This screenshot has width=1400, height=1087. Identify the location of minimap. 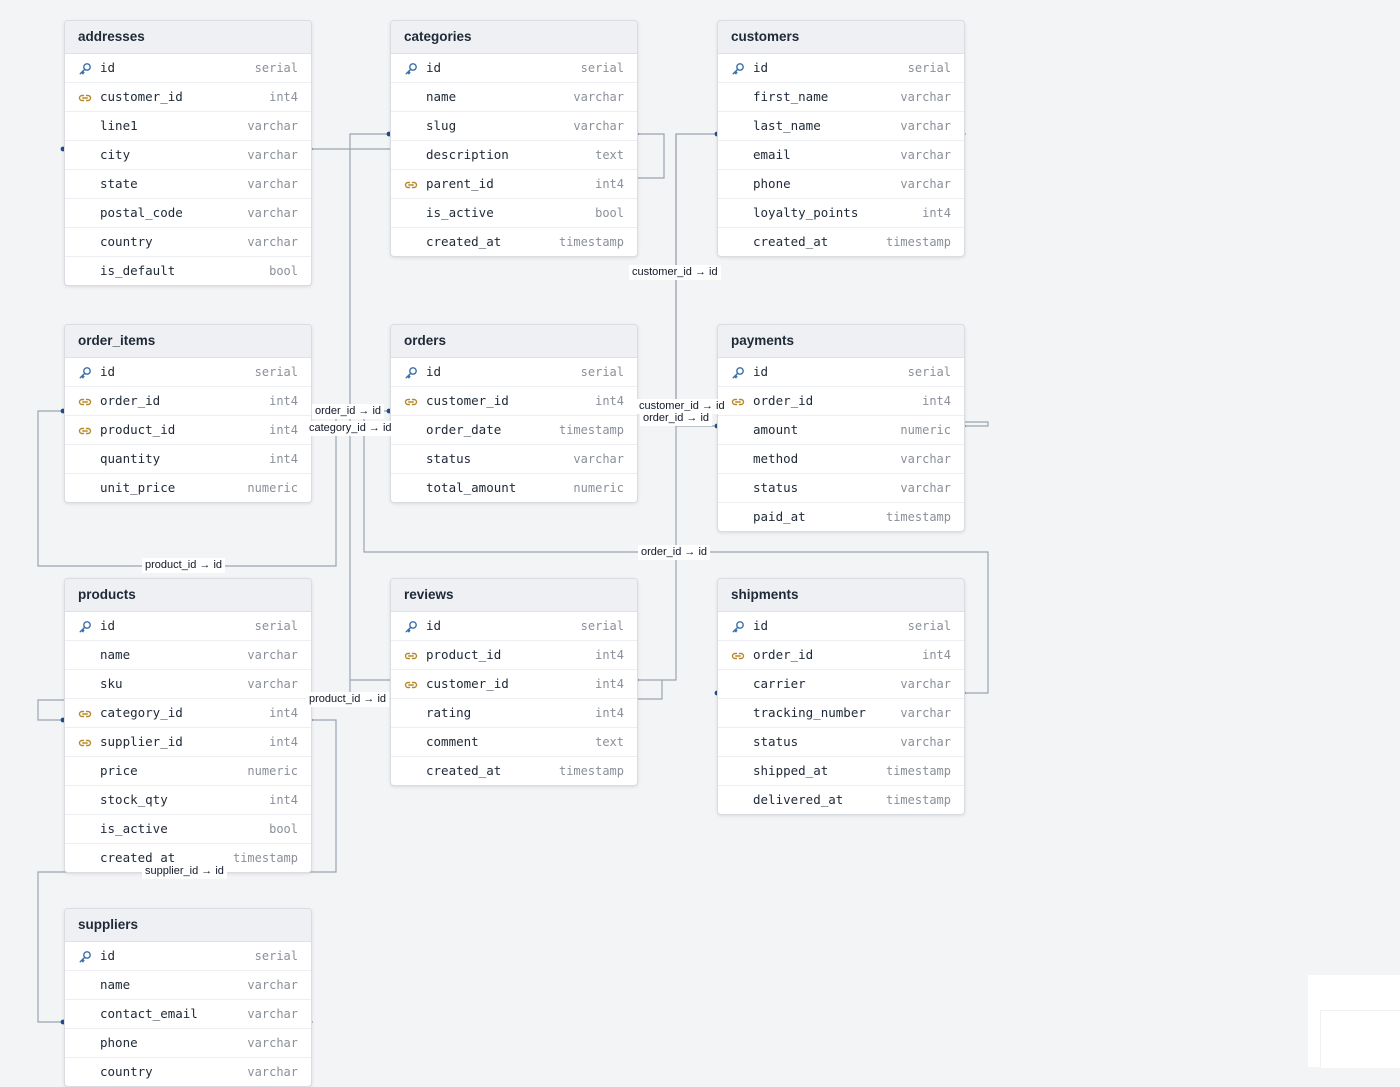
(1354, 1021).